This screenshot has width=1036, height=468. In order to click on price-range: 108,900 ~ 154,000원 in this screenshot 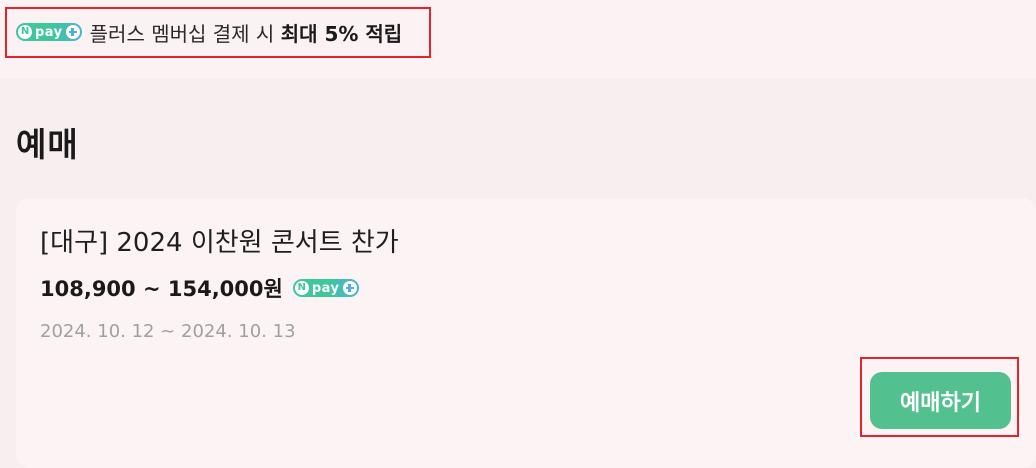, I will do `click(161, 289)`.